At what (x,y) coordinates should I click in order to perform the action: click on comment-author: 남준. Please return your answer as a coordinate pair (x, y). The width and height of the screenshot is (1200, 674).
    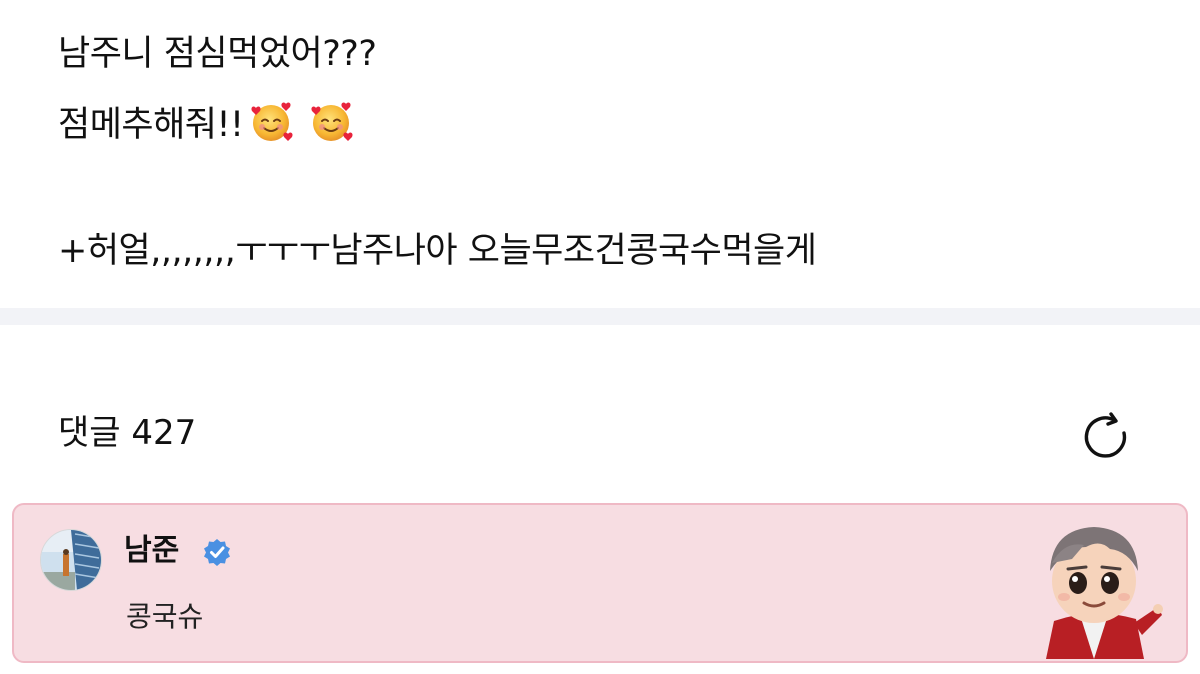
    Looking at the image, I should click on (151, 551).